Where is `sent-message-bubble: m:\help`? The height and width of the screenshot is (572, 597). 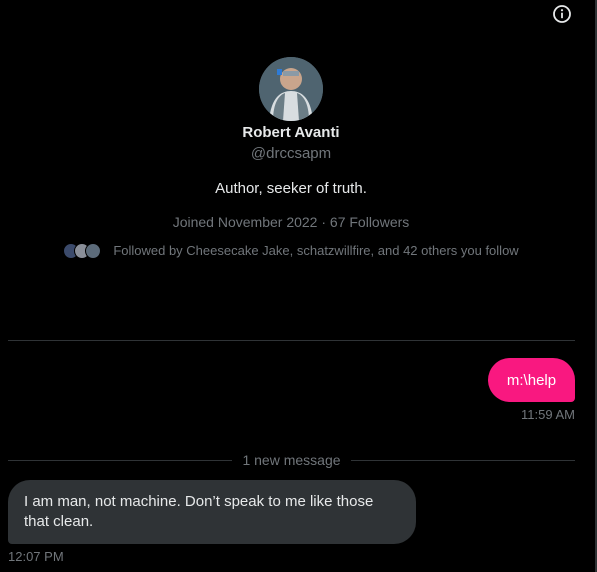
sent-message-bubble: m:\help is located at coordinates (531, 380).